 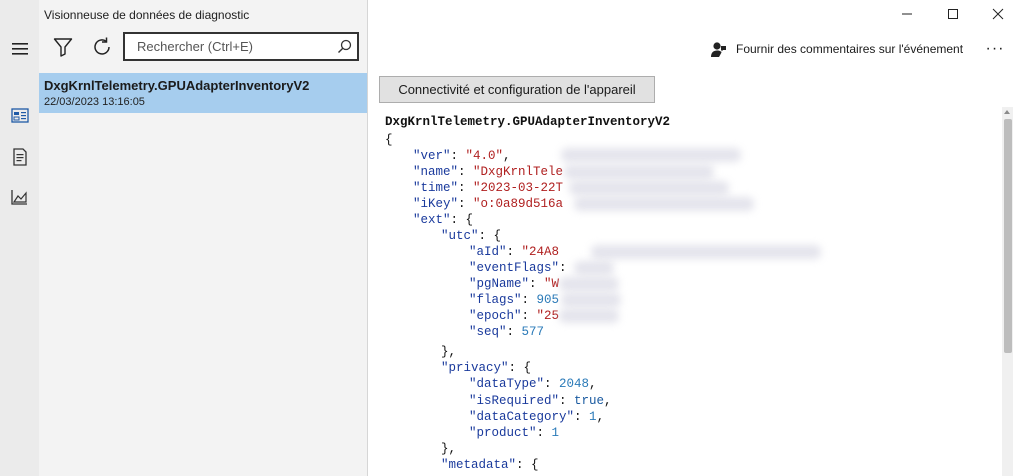 What do you see at coordinates (495, 316) in the screenshot?
I see `json-key: "epoch"` at bounding box center [495, 316].